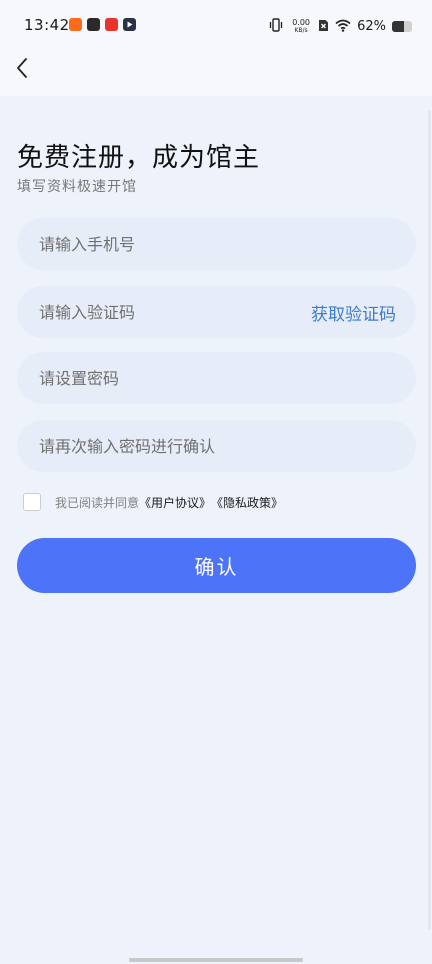 The width and height of the screenshot is (432, 964). I want to click on vibrate-icon, so click(276, 26).